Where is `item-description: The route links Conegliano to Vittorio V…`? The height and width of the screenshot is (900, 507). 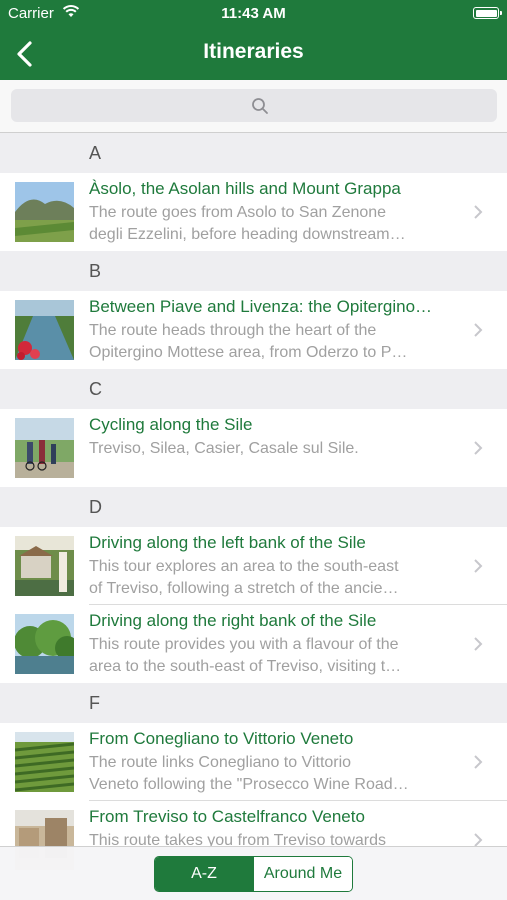 item-description: The route links Conegliano to Vittorio V… is located at coordinates (249, 773).